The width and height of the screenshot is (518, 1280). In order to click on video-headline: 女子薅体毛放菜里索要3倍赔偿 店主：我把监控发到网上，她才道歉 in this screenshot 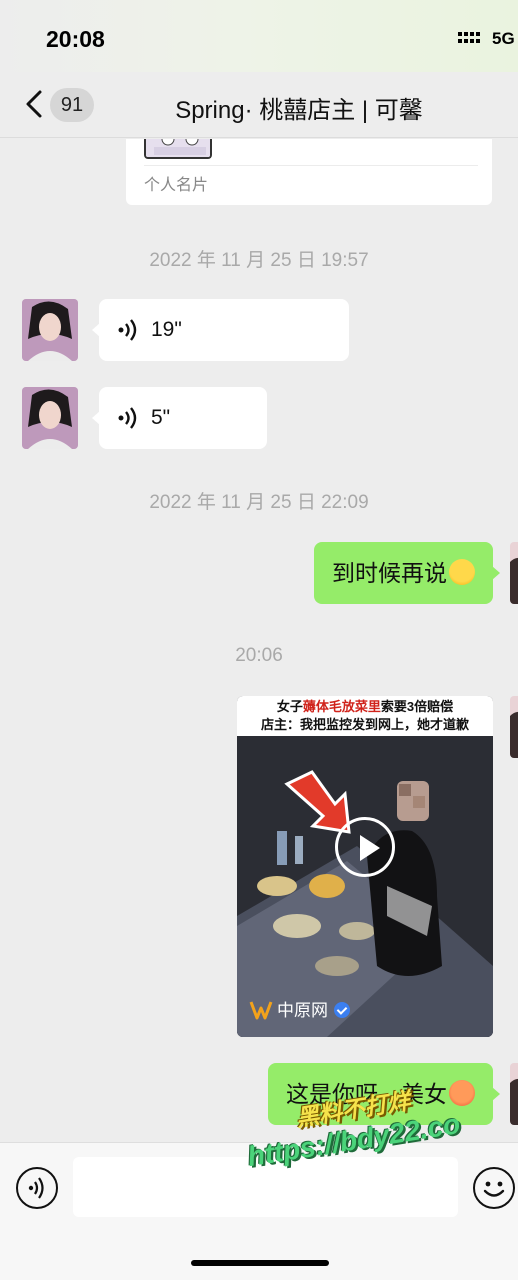, I will do `click(365, 716)`.